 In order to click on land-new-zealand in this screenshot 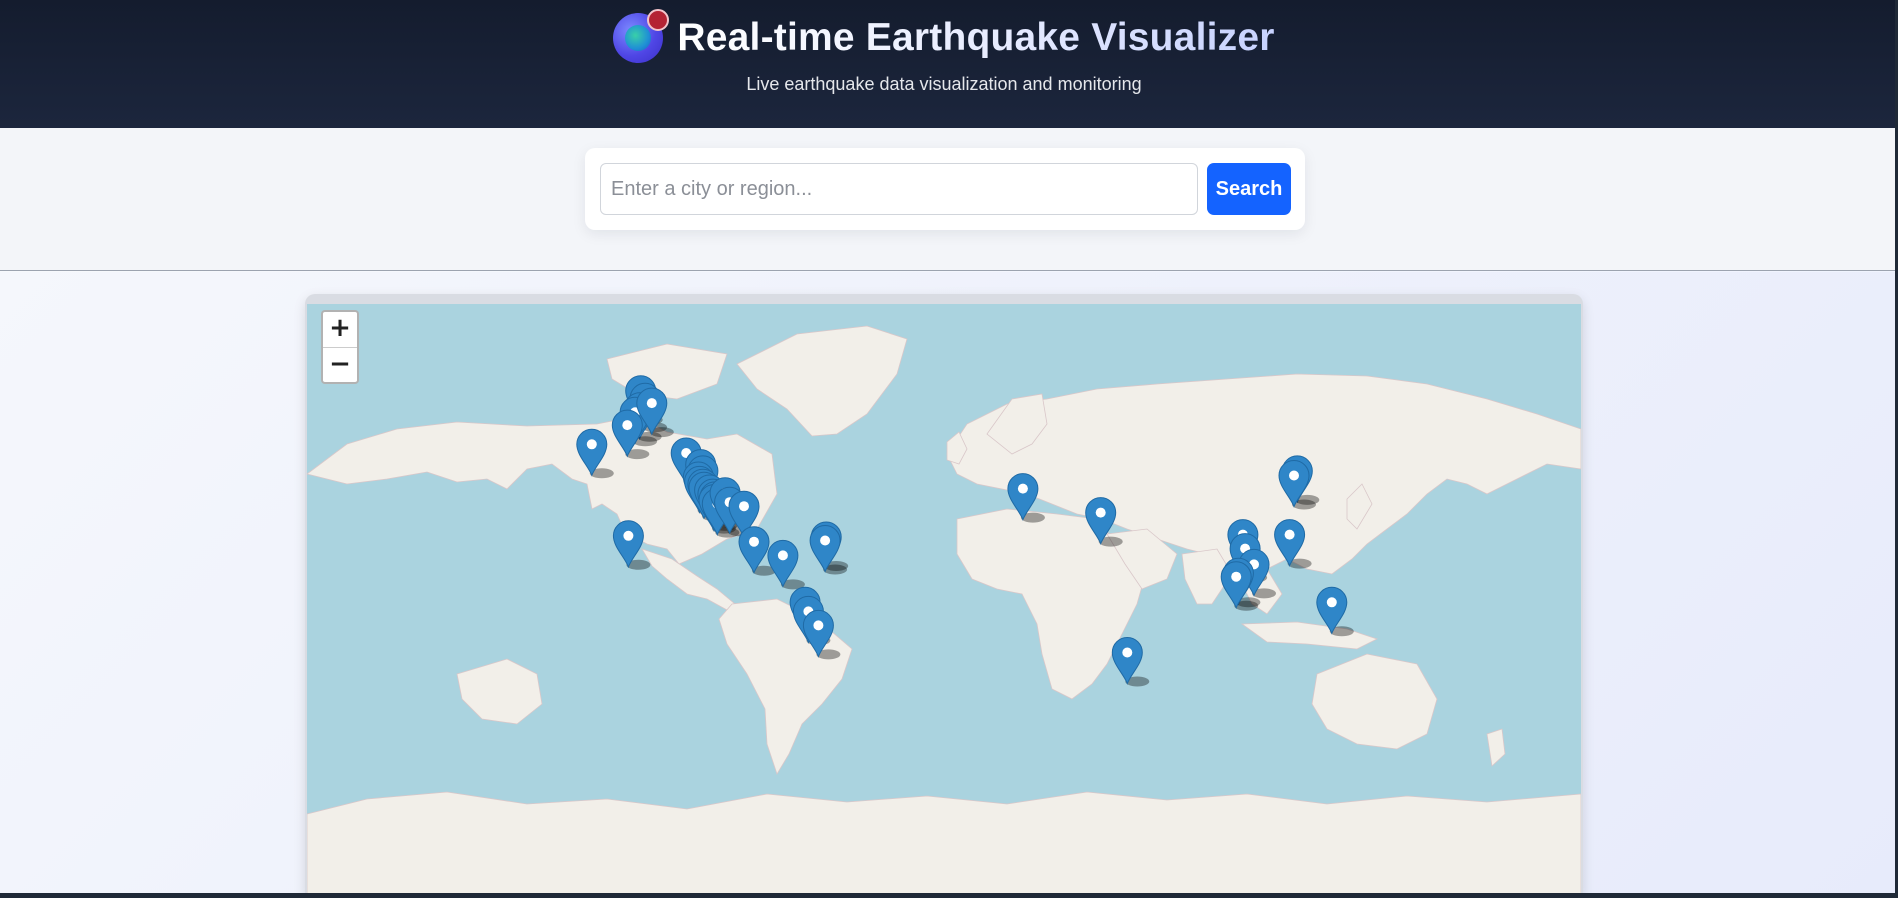, I will do `click(1496, 747)`.